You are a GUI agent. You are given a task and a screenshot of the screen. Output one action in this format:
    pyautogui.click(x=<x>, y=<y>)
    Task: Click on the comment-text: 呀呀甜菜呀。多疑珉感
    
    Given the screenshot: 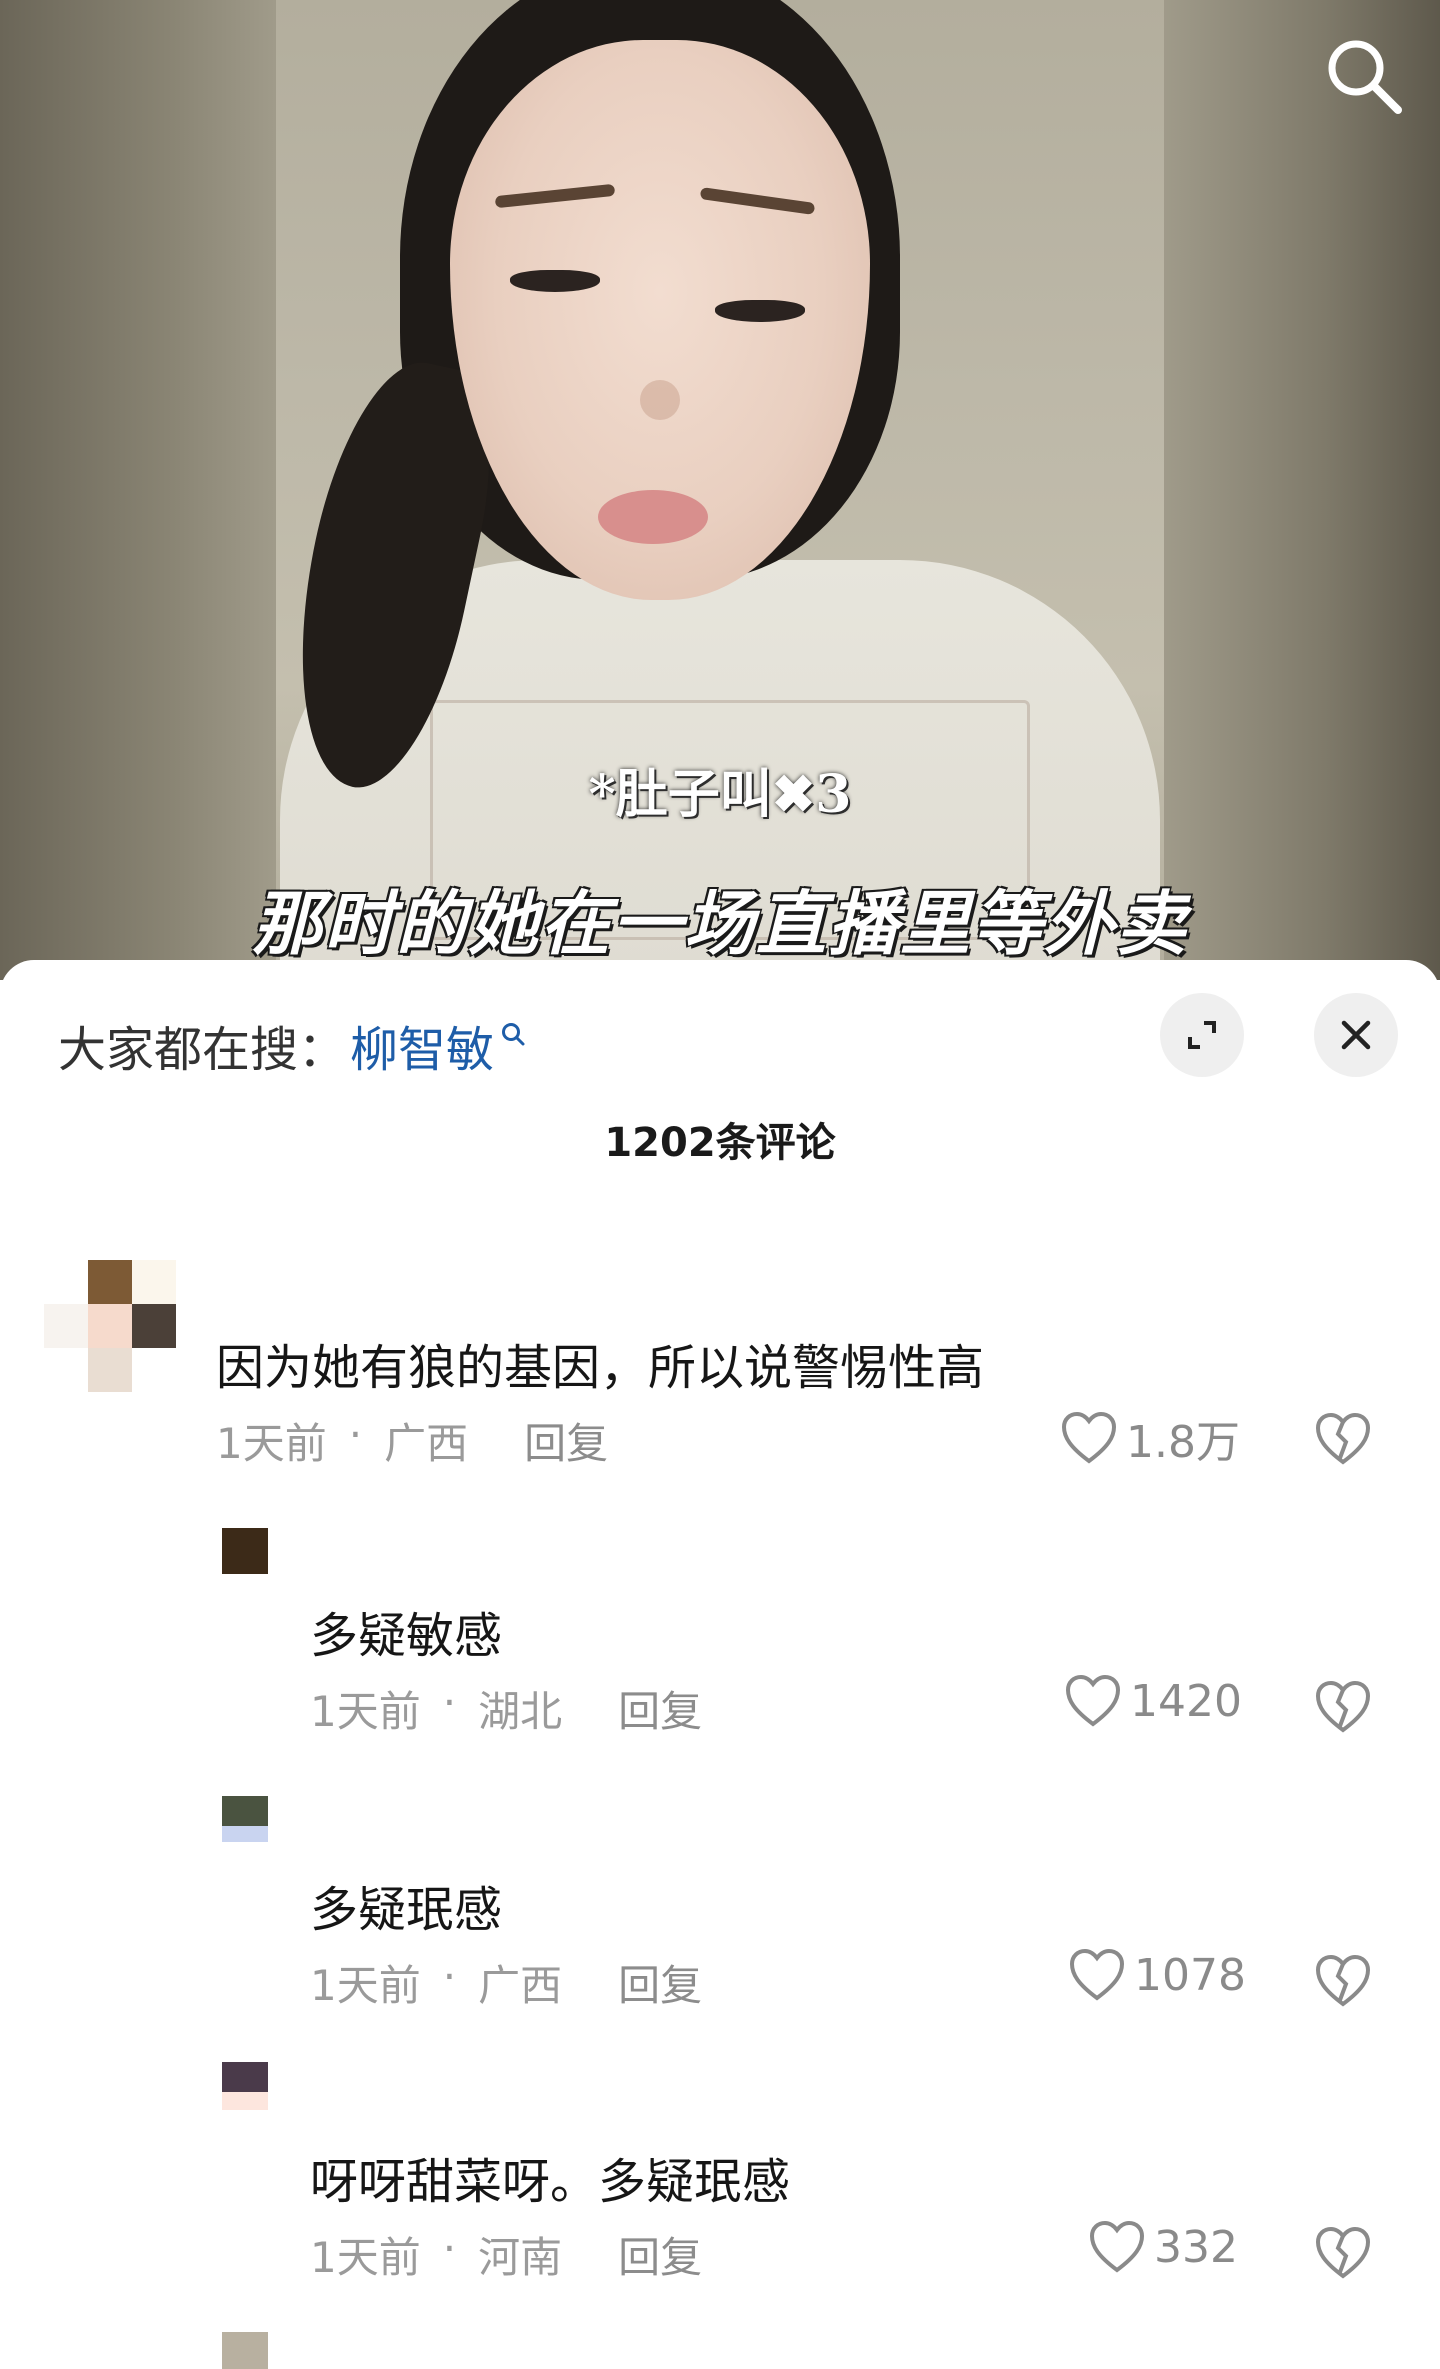 What is the action you would take?
    pyautogui.click(x=550, y=2182)
    